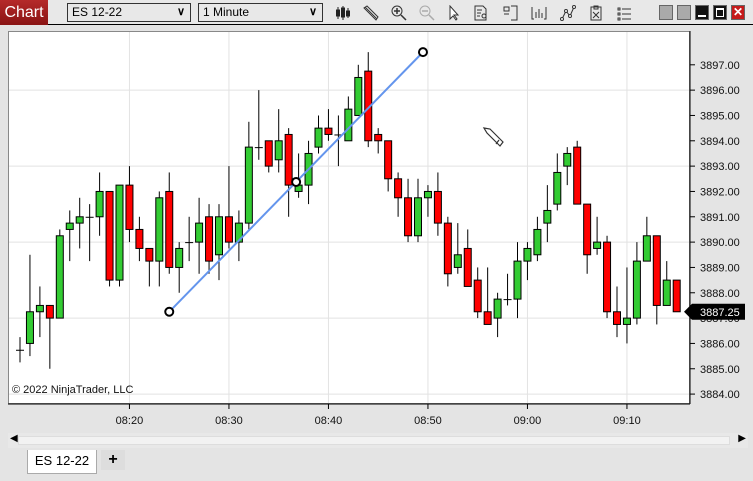  I want to click on scroll-thumb, so click(374, 440).